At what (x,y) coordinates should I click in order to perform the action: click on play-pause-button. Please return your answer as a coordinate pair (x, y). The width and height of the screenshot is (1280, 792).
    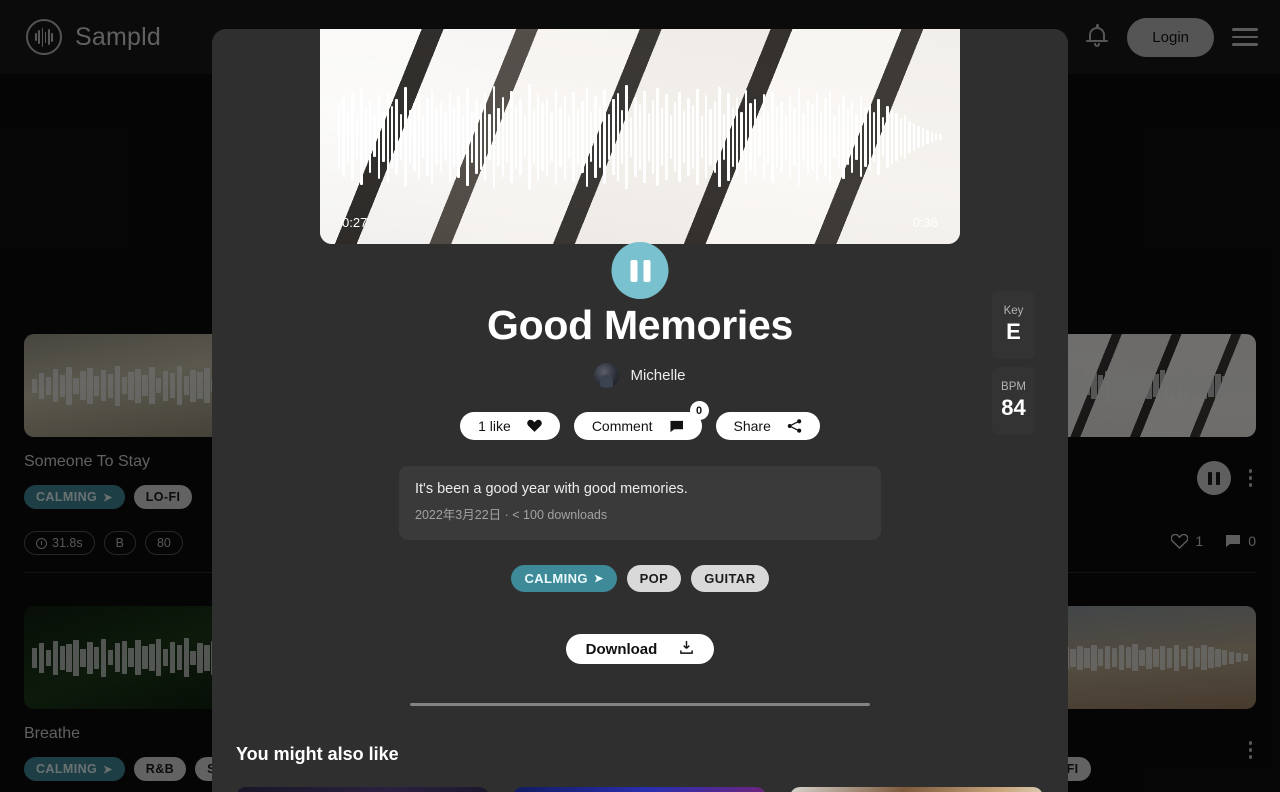
    Looking at the image, I should click on (640, 270).